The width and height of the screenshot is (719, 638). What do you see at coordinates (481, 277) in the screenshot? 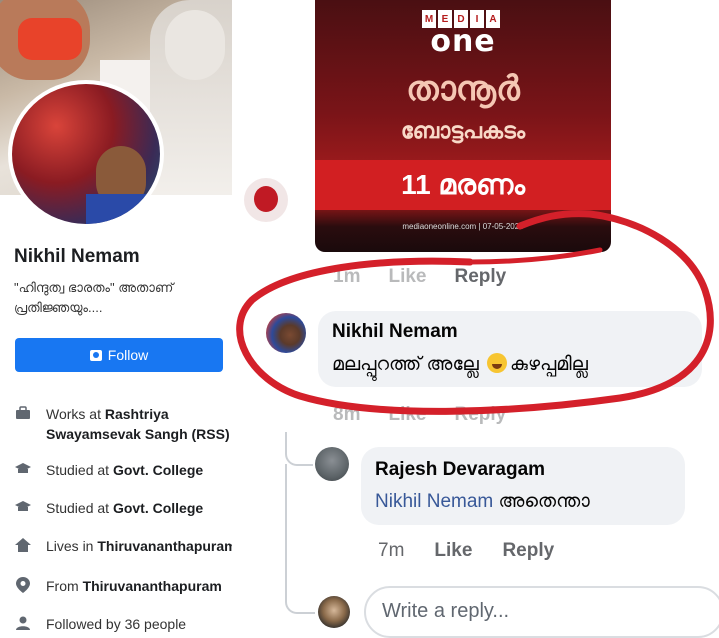
I see `post-reply-button: Reply` at bounding box center [481, 277].